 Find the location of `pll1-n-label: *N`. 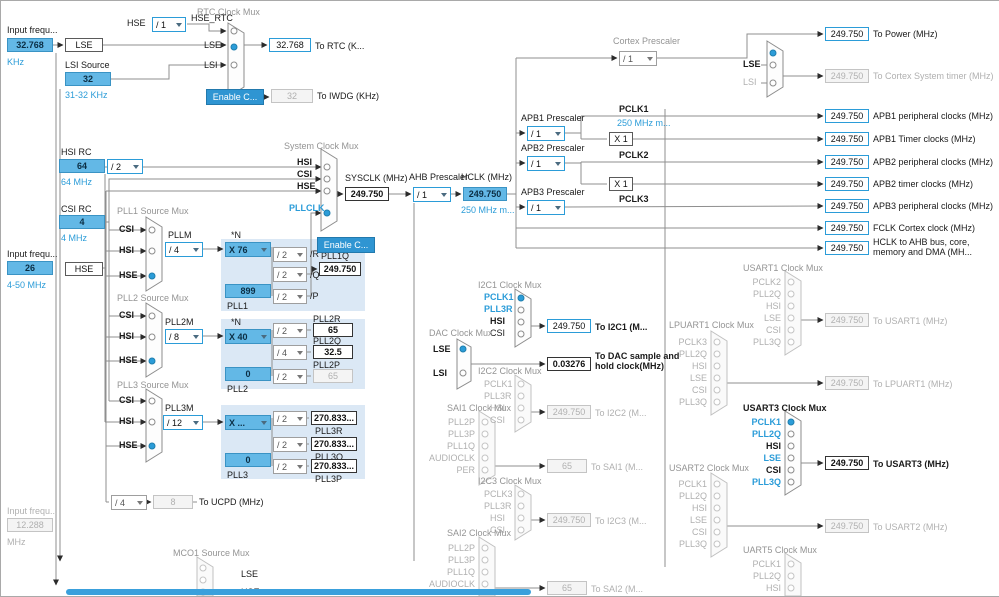

pll1-n-label: *N is located at coordinates (236, 235).